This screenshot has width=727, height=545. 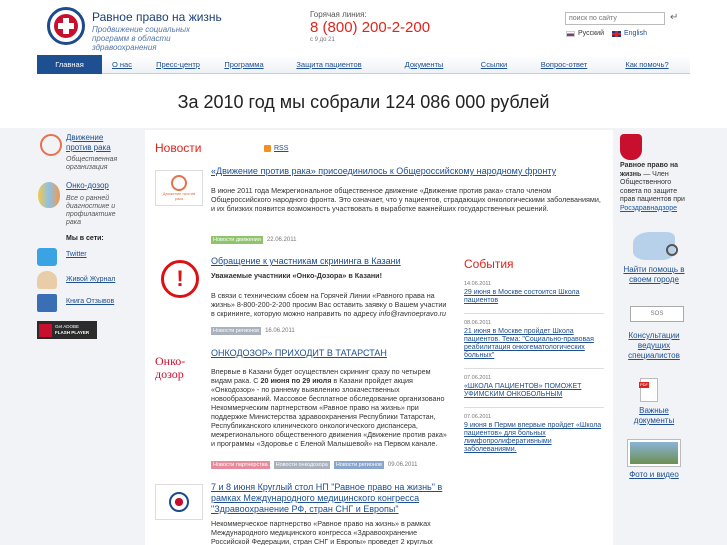 What do you see at coordinates (90, 279) in the screenshot?
I see `livejournal-link: Живой Журнал` at bounding box center [90, 279].